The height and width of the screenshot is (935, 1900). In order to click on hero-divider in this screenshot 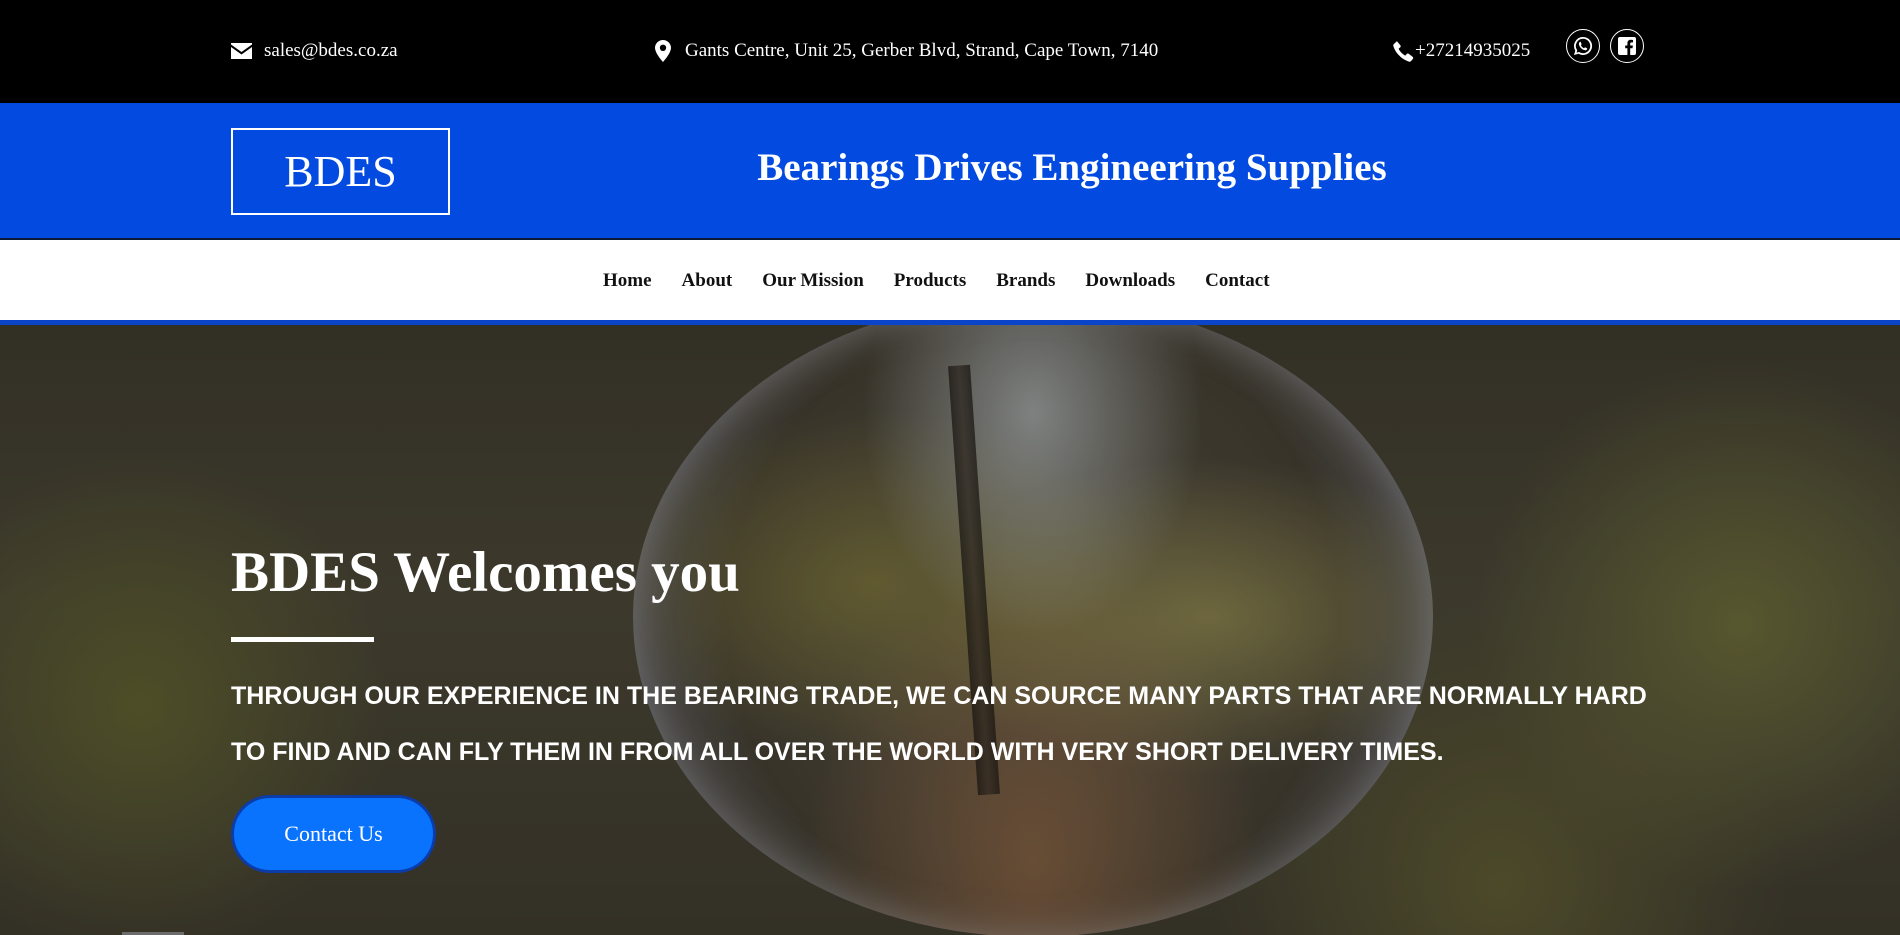, I will do `click(302, 639)`.